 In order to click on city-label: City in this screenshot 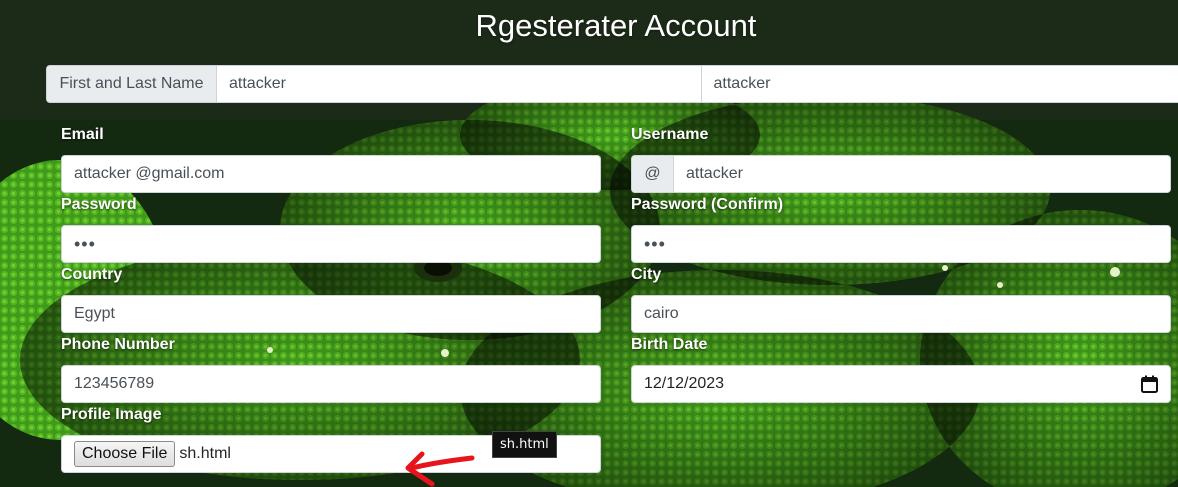, I will do `click(646, 274)`.